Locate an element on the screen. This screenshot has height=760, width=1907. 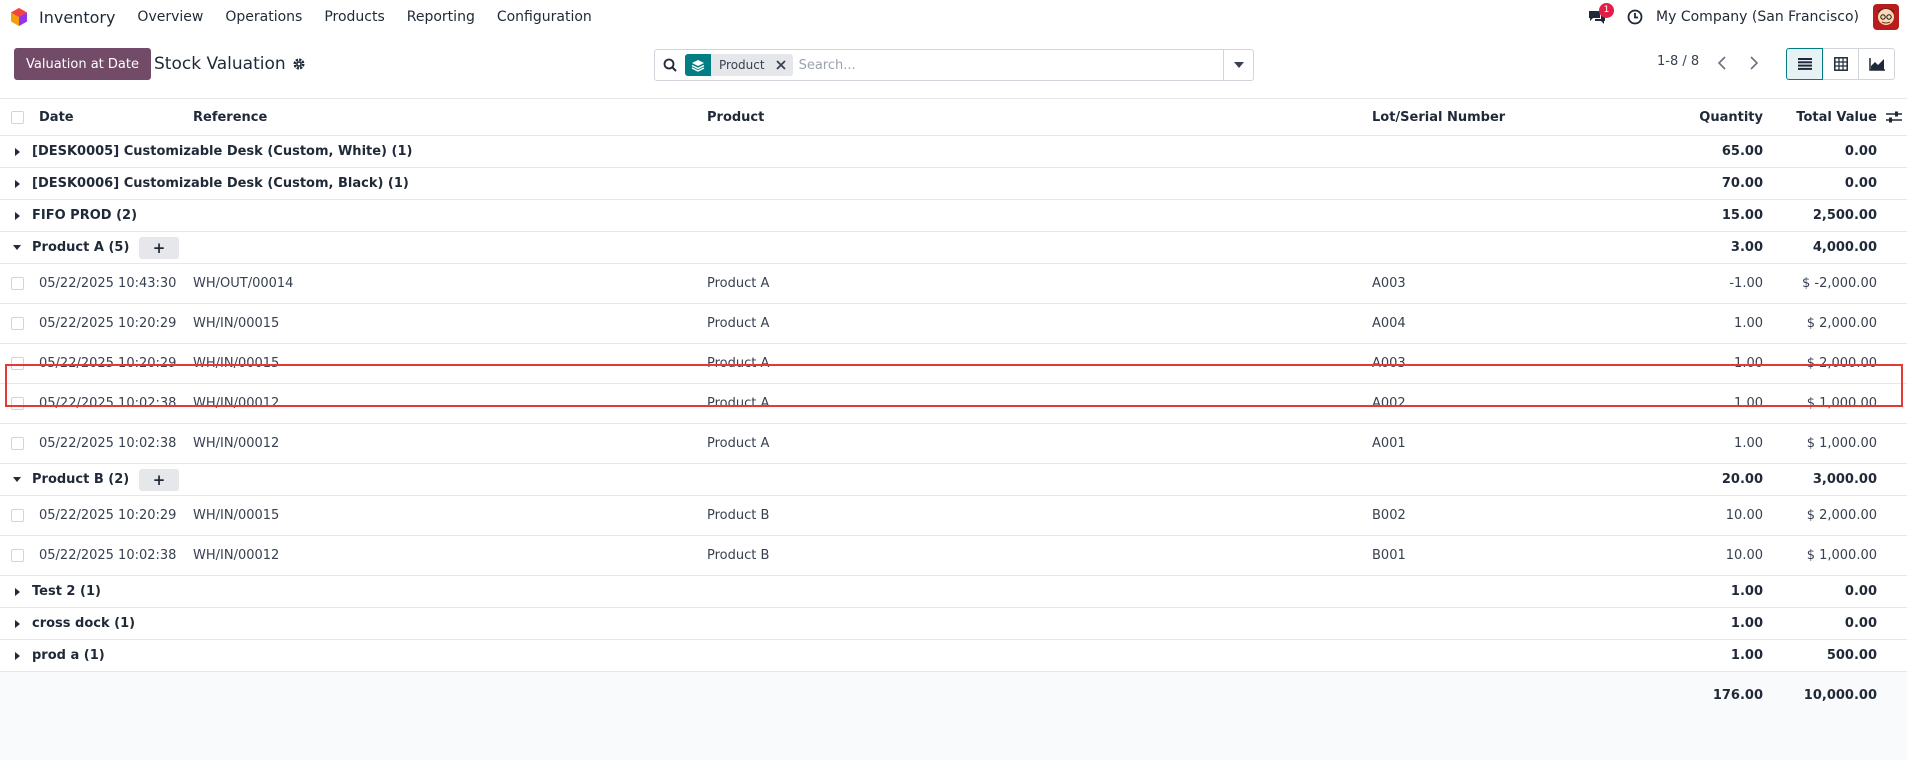
group-quantity: 20.00 is located at coordinates (1742, 479).